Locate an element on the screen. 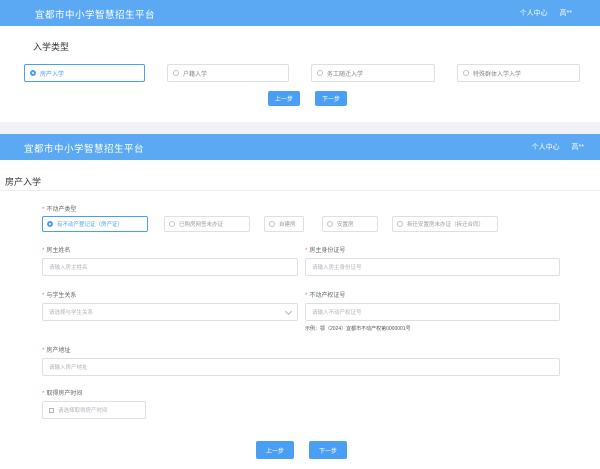 The width and height of the screenshot is (600, 469). chevron-down-icon is located at coordinates (288, 311).